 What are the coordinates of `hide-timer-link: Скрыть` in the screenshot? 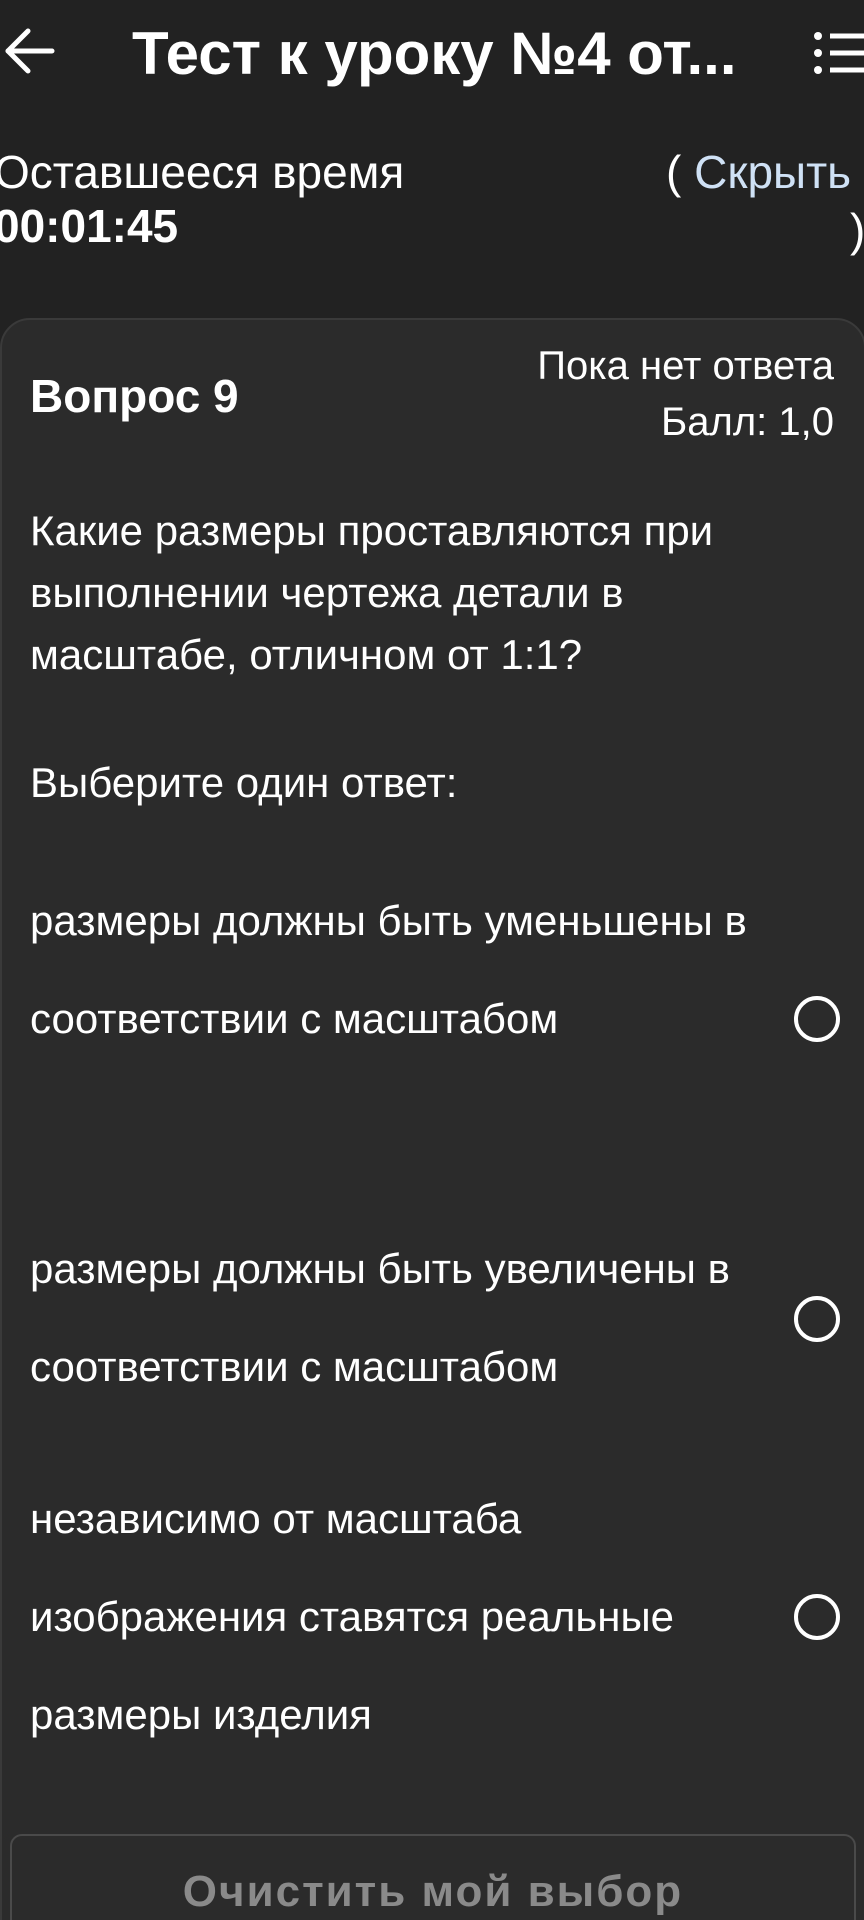 It's located at (772, 172).